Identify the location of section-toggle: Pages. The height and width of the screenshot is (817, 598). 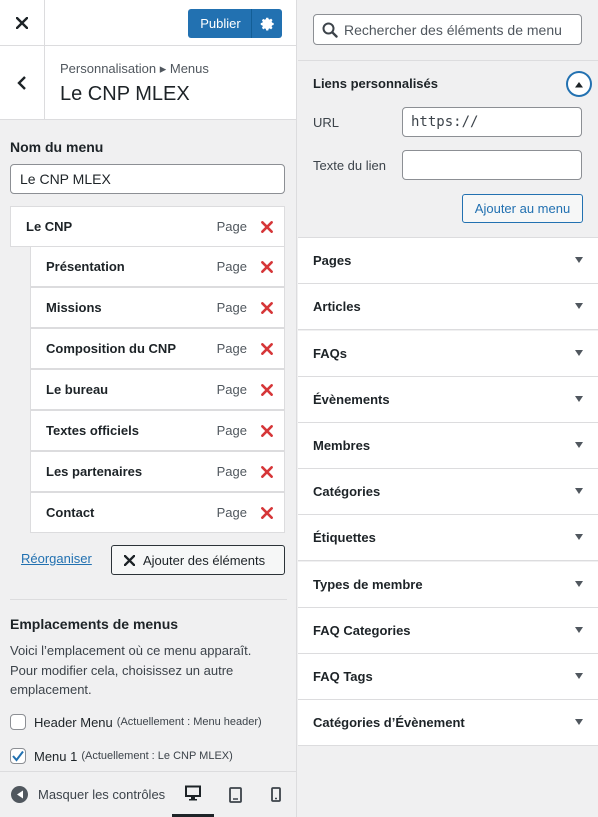
(448, 261).